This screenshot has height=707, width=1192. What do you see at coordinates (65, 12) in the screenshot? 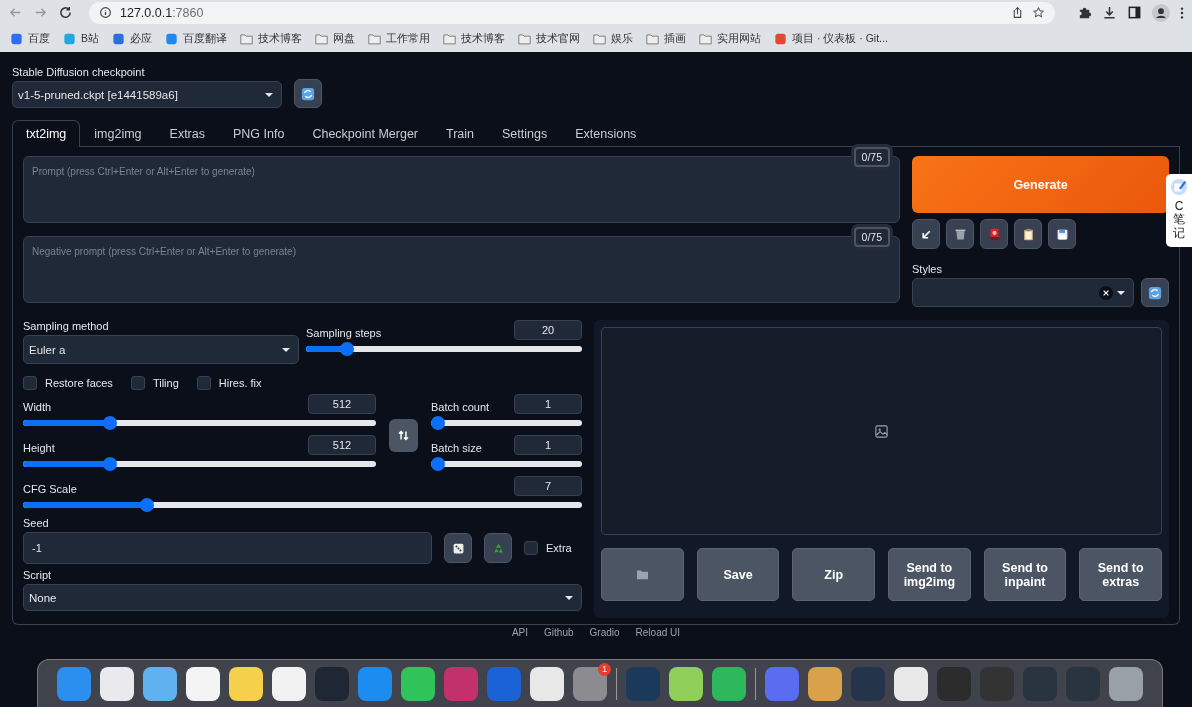
I see `reload-icon` at bounding box center [65, 12].